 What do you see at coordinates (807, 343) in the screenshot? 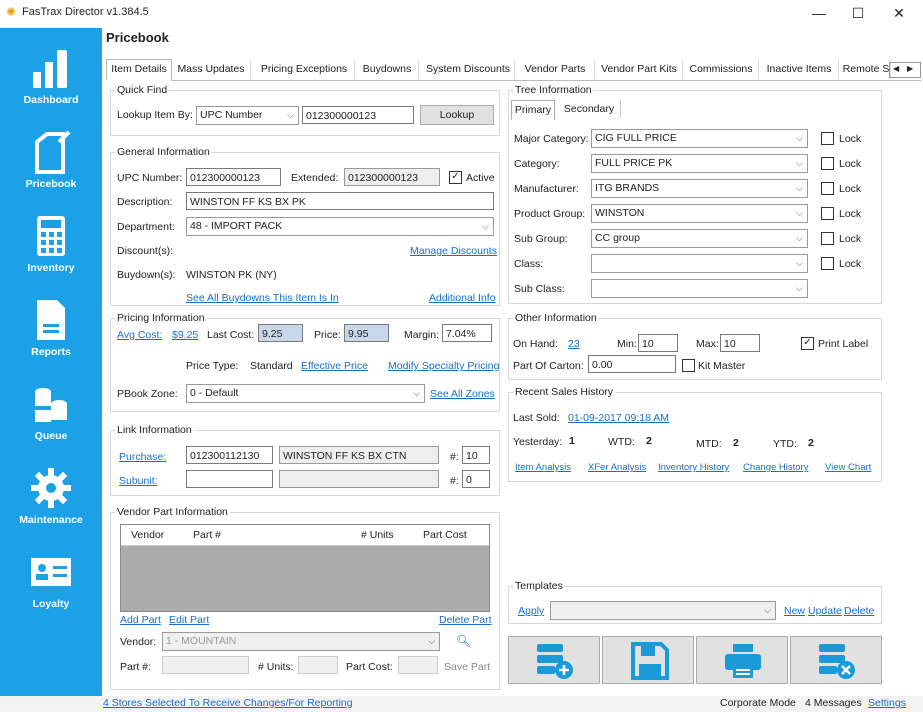
I see `print-label-checkbox: ✓` at bounding box center [807, 343].